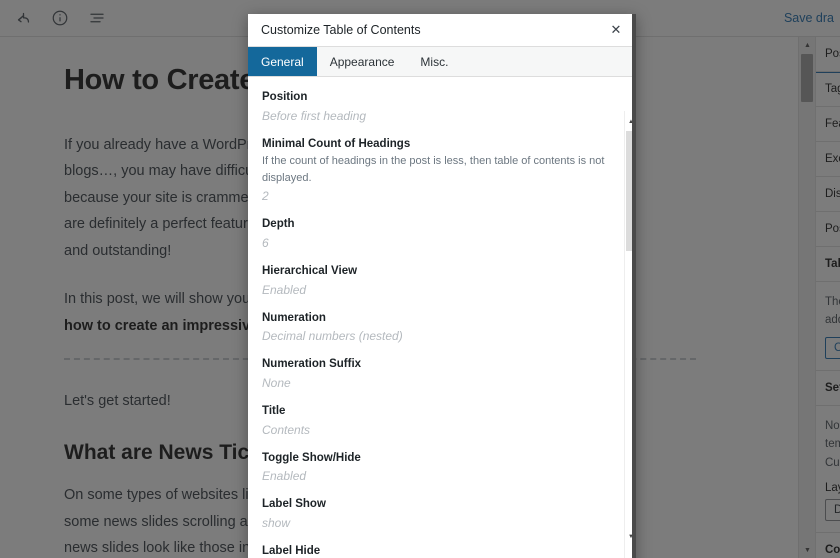 The height and width of the screenshot is (558, 840). I want to click on field-numeration-suffix: Numeration Suffix None, so click(442, 374).